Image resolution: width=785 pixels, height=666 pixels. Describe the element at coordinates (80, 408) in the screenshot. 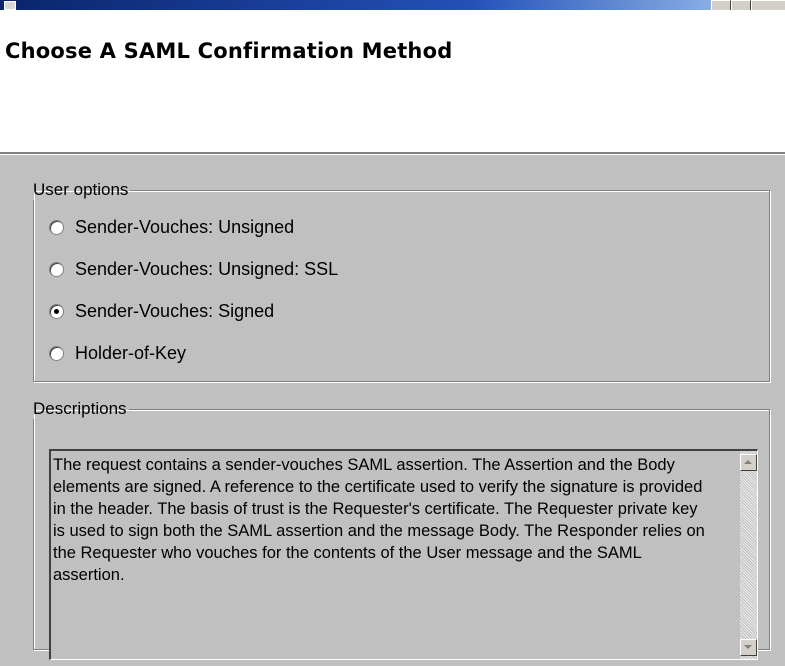

I see `descriptions-legend: Descriptions` at that location.